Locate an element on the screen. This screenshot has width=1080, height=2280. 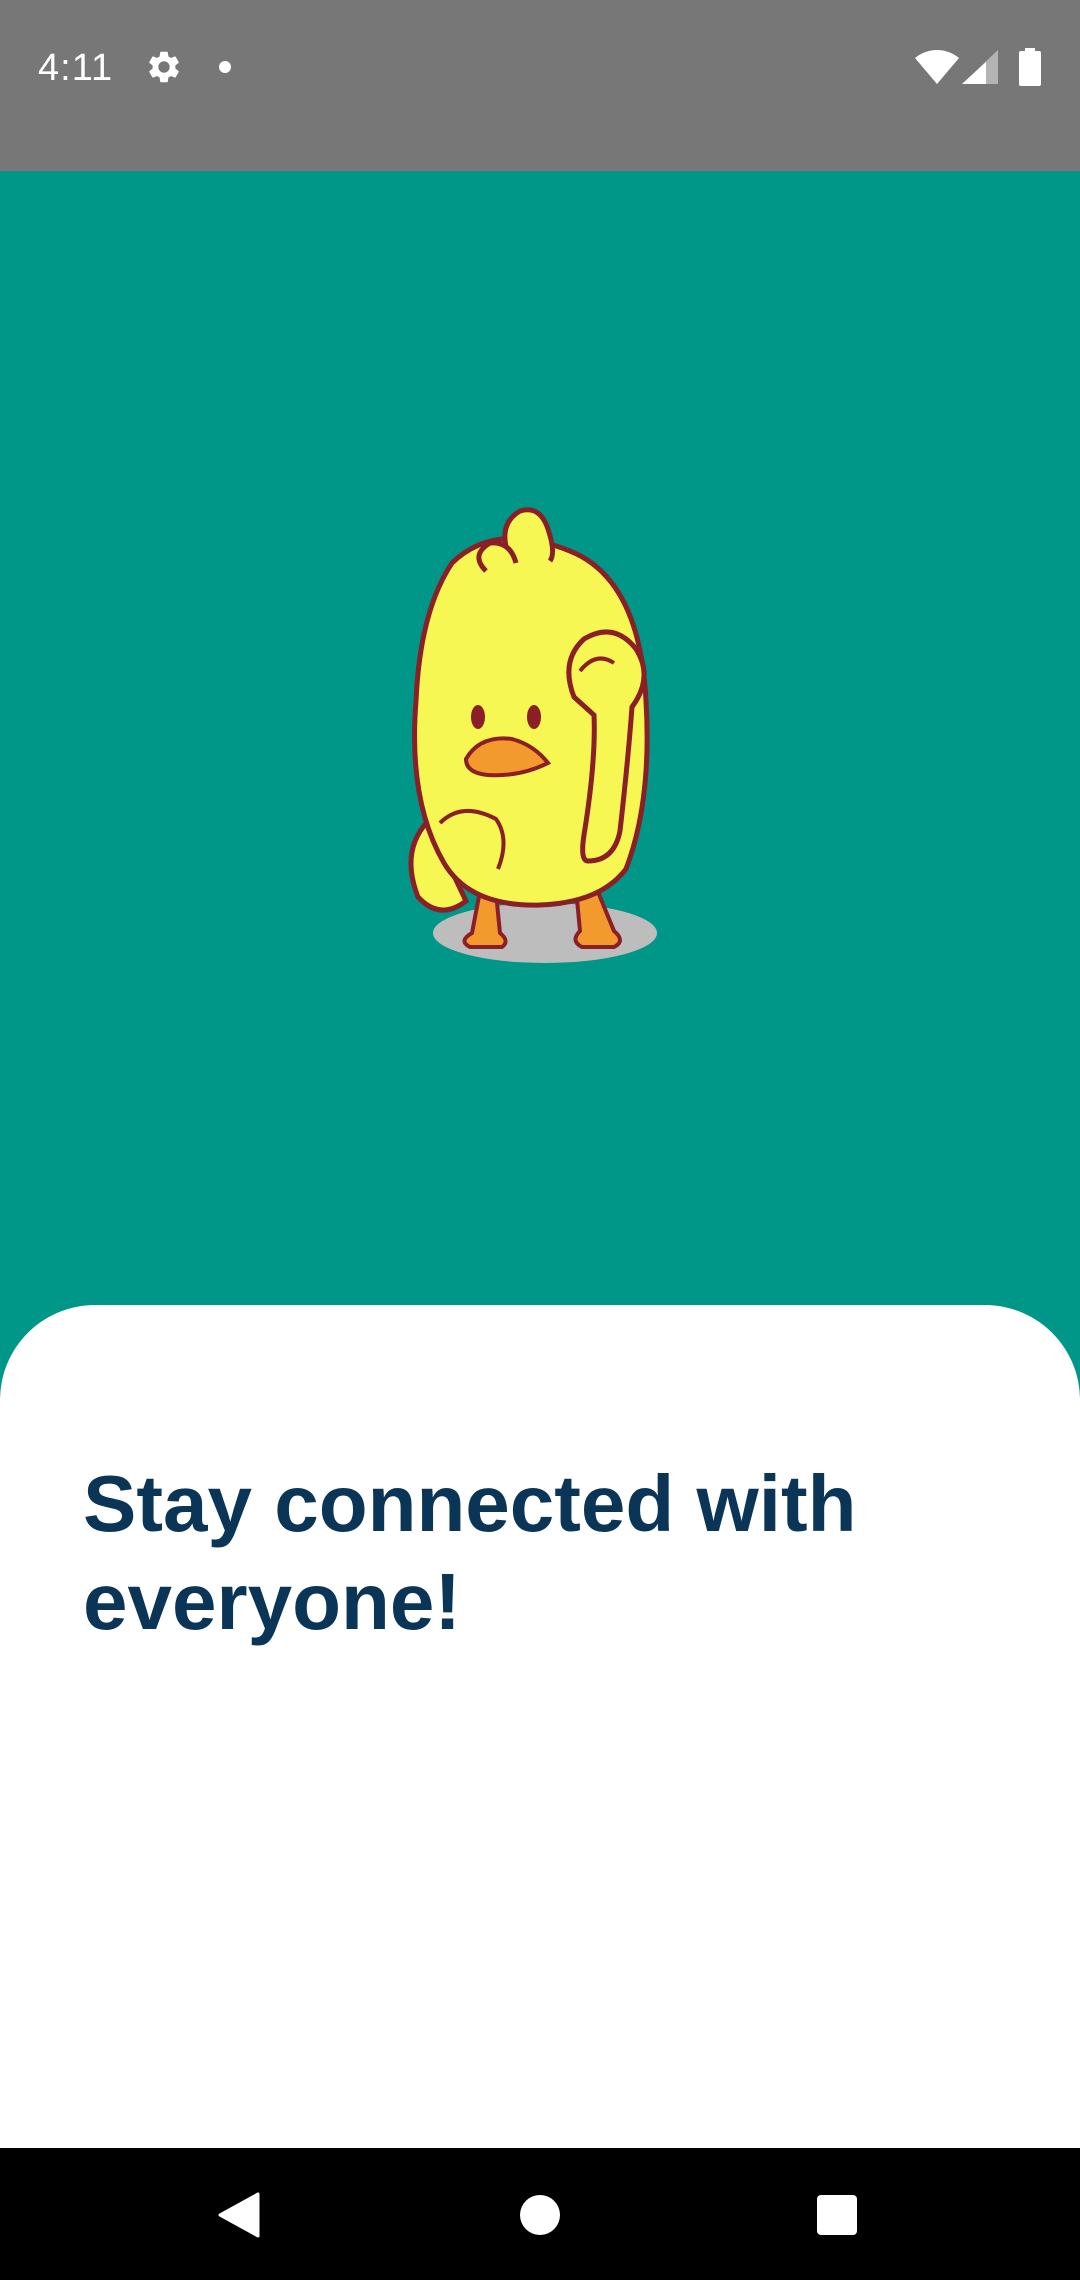
home-icon is located at coordinates (540, 2215).